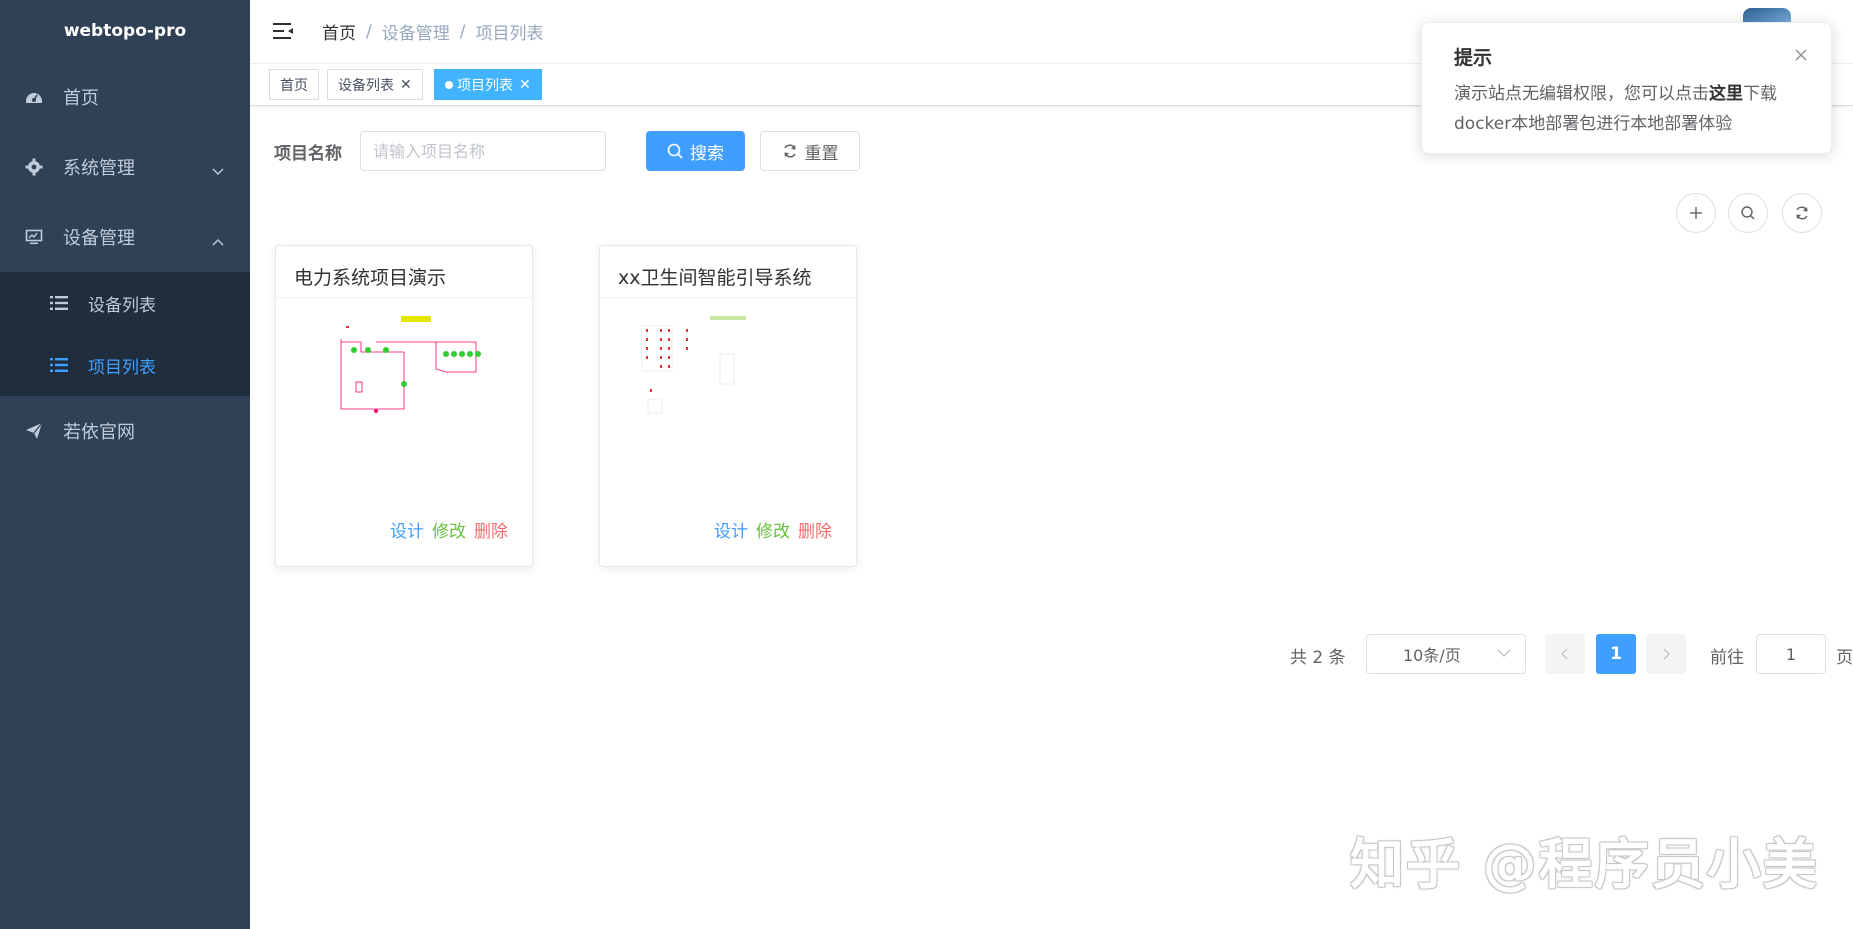 The image size is (1853, 929). I want to click on page-size-select: 10条/页, so click(1446, 654).